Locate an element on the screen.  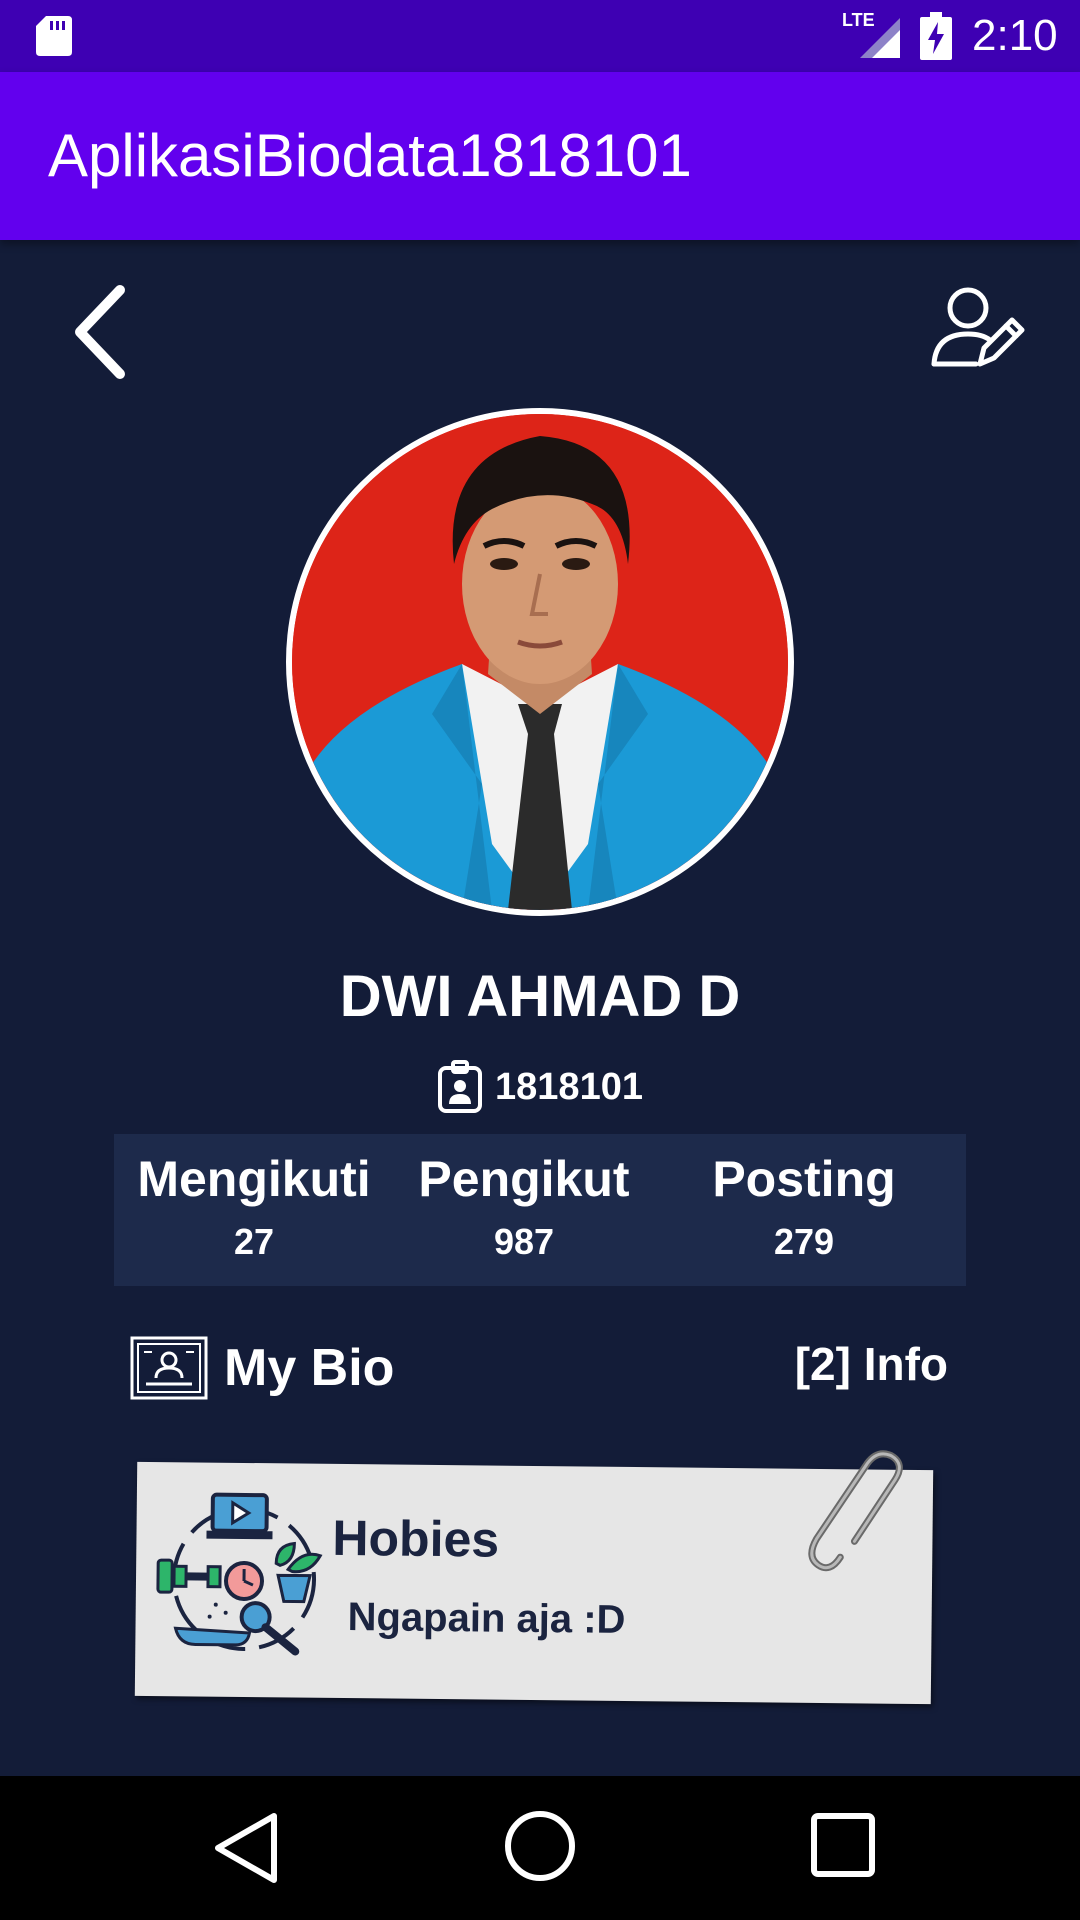
paperclip-icon is located at coordinates (855, 1511).